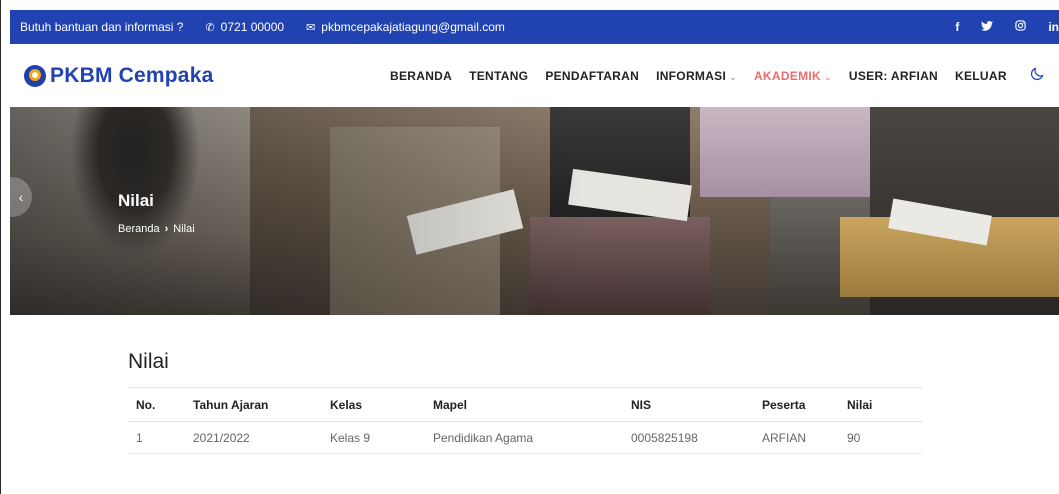 The height and width of the screenshot is (494, 1059). Describe the element at coordinates (139, 229) in the screenshot. I see `breadcrumb-home: Beranda` at that location.